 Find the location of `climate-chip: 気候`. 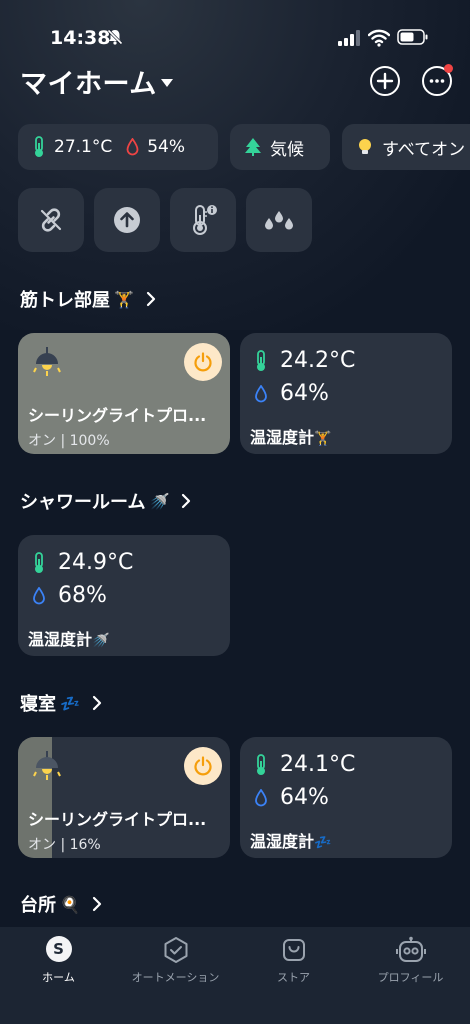

climate-chip: 気候 is located at coordinates (280, 147).